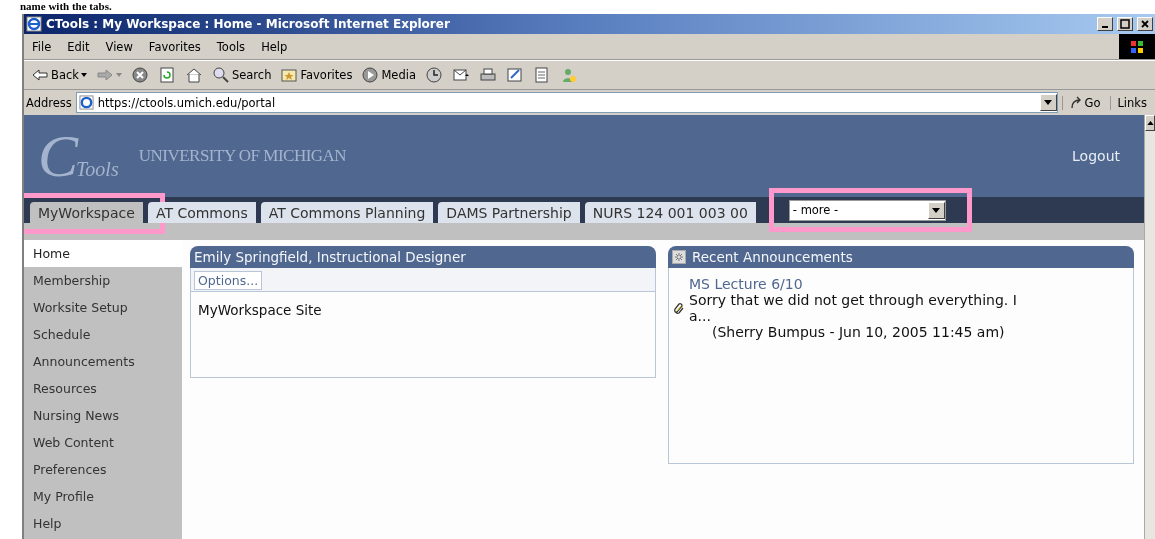 This screenshot has height=539, width=1155. Describe the element at coordinates (1096, 156) in the screenshot. I see `logout-link: Logout` at that location.